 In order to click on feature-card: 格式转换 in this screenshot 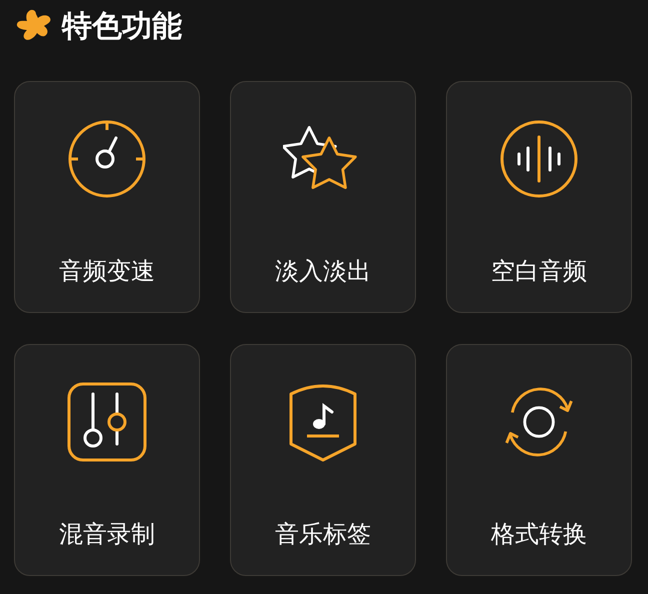, I will do `click(539, 460)`.